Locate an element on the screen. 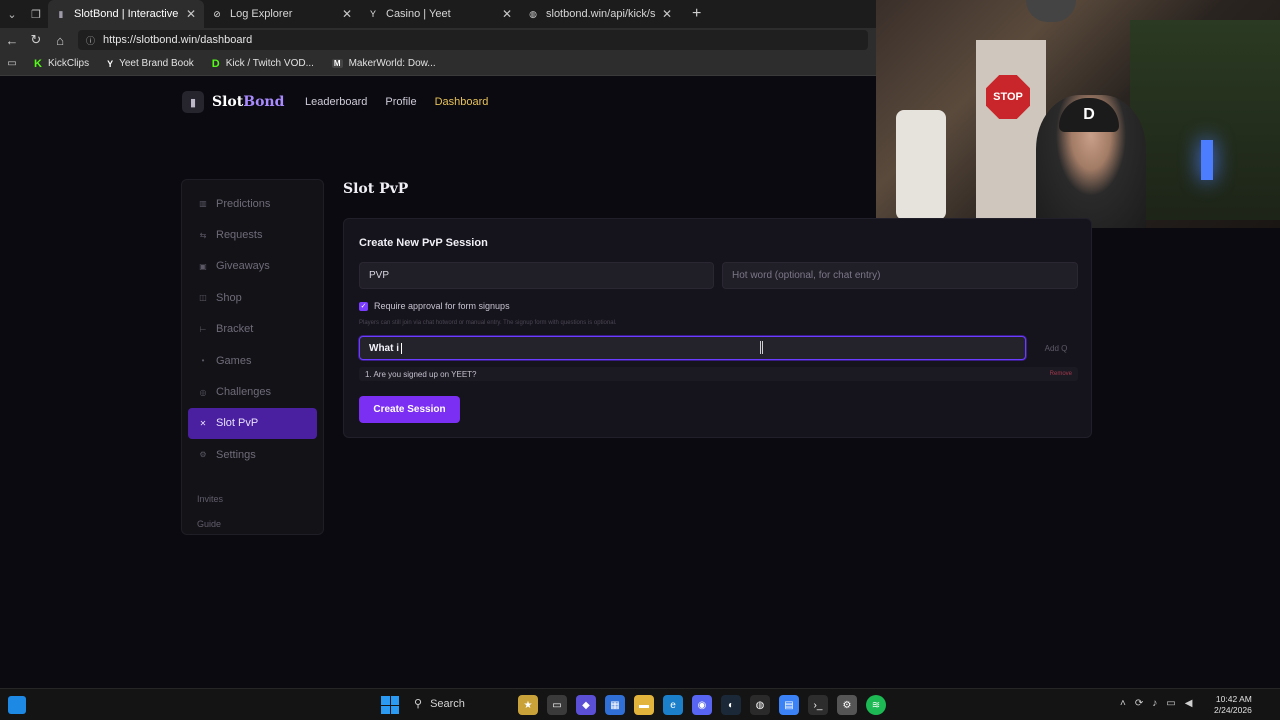 This screenshot has width=1280, height=720. ceiling-lamp is located at coordinates (1051, 11).